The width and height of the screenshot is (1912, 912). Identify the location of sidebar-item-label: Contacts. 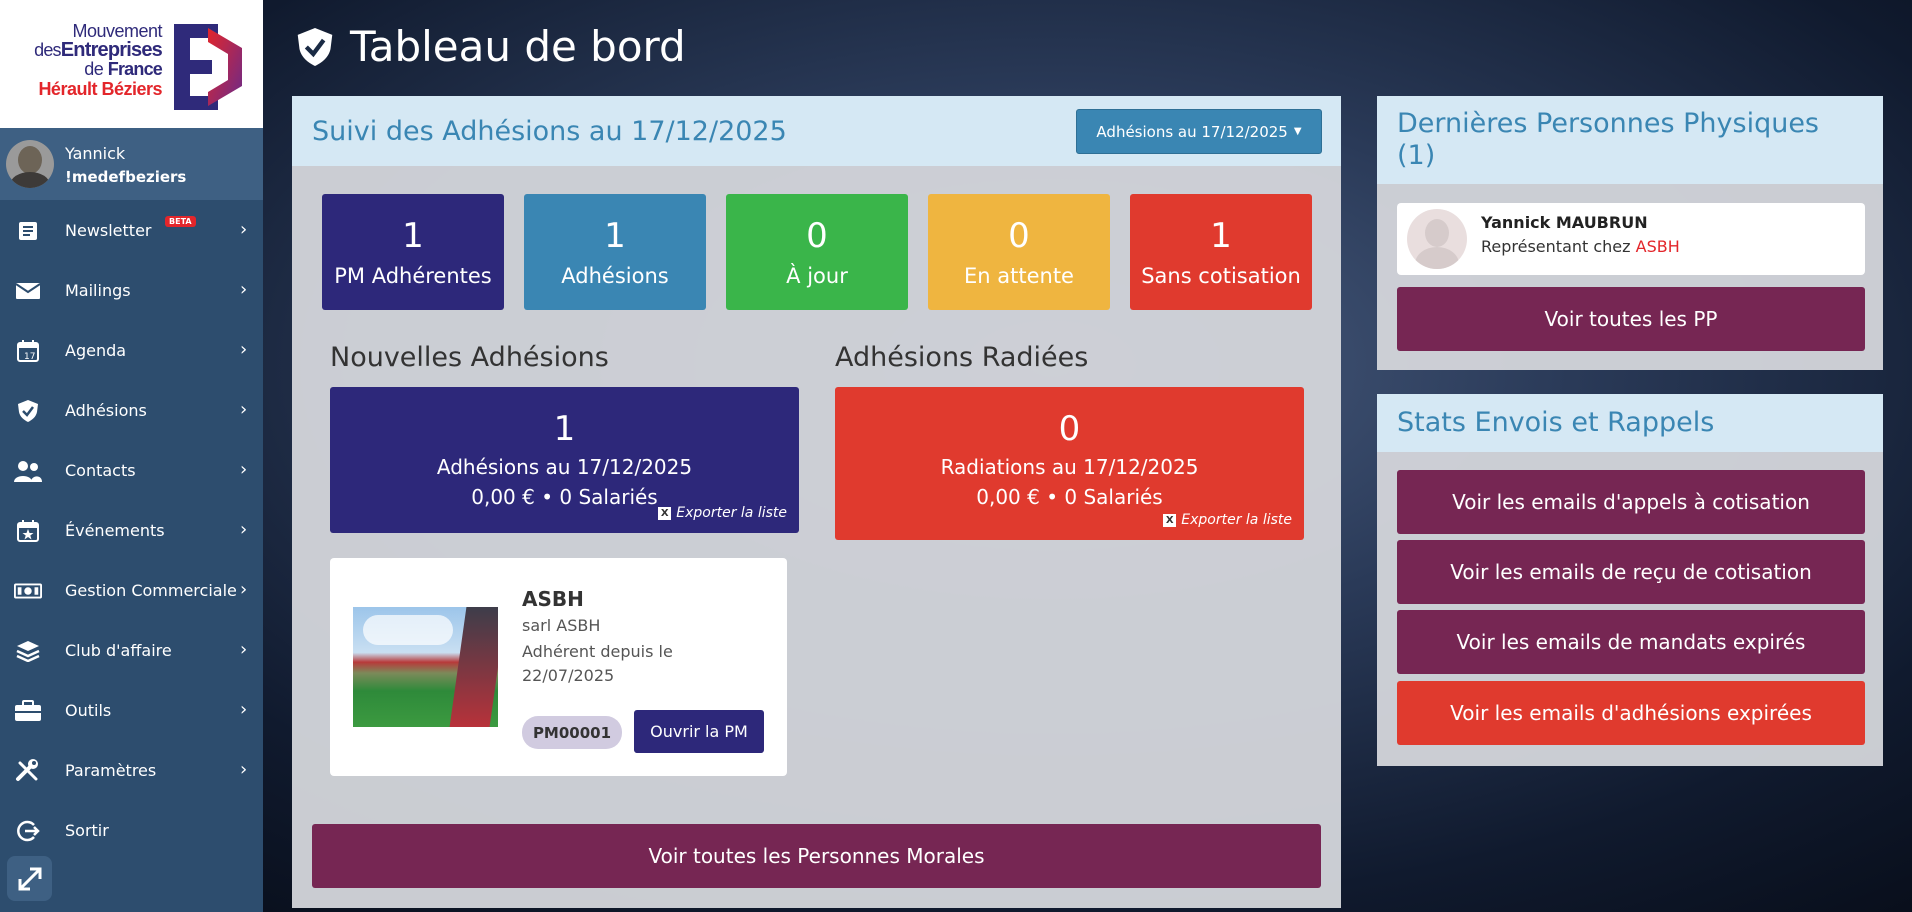
(100, 470).